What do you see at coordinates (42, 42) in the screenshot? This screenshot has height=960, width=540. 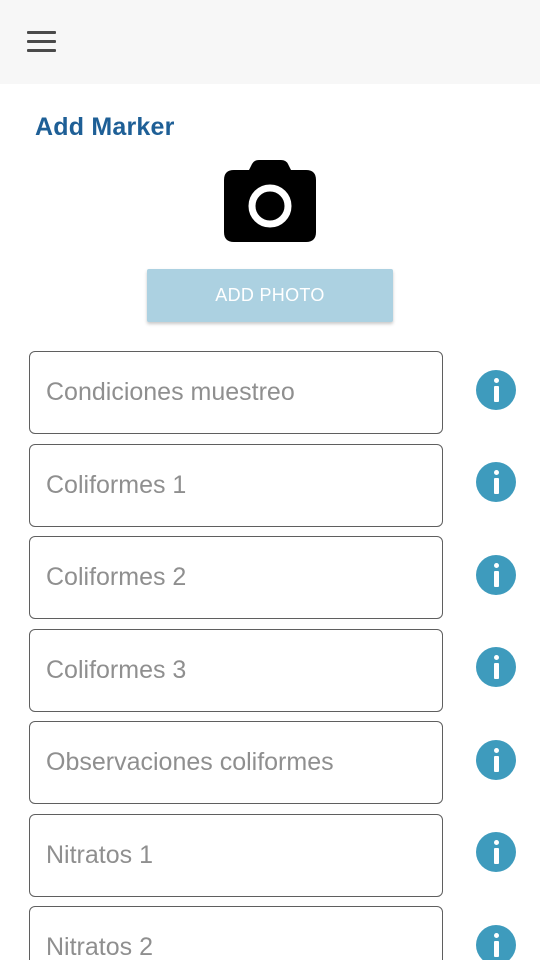 I see `hamburger-menu-icon` at bounding box center [42, 42].